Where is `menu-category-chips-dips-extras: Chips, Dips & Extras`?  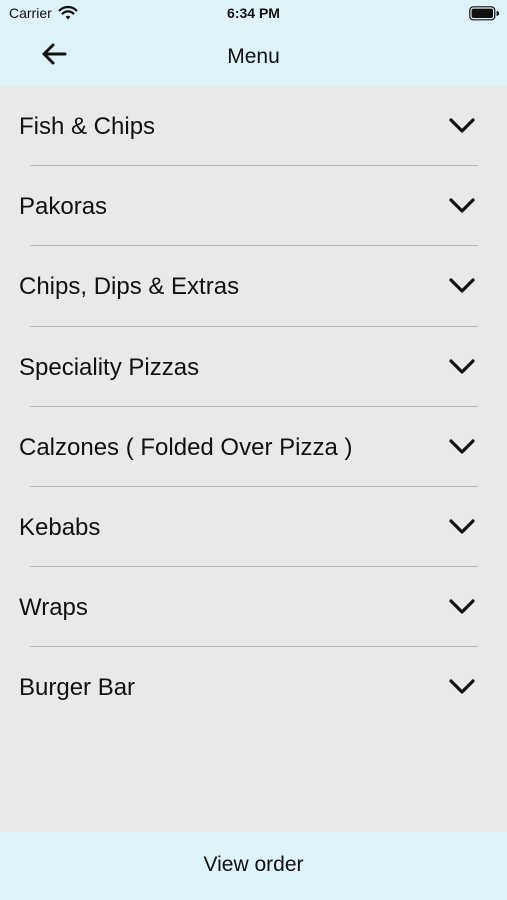
menu-category-chips-dips-extras: Chips, Dips & Extras is located at coordinates (253, 286).